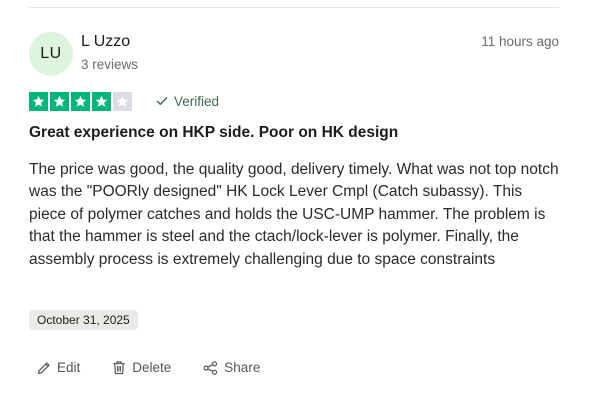 This screenshot has height=409, width=594. What do you see at coordinates (44, 368) in the screenshot?
I see `pencil-icon` at bounding box center [44, 368].